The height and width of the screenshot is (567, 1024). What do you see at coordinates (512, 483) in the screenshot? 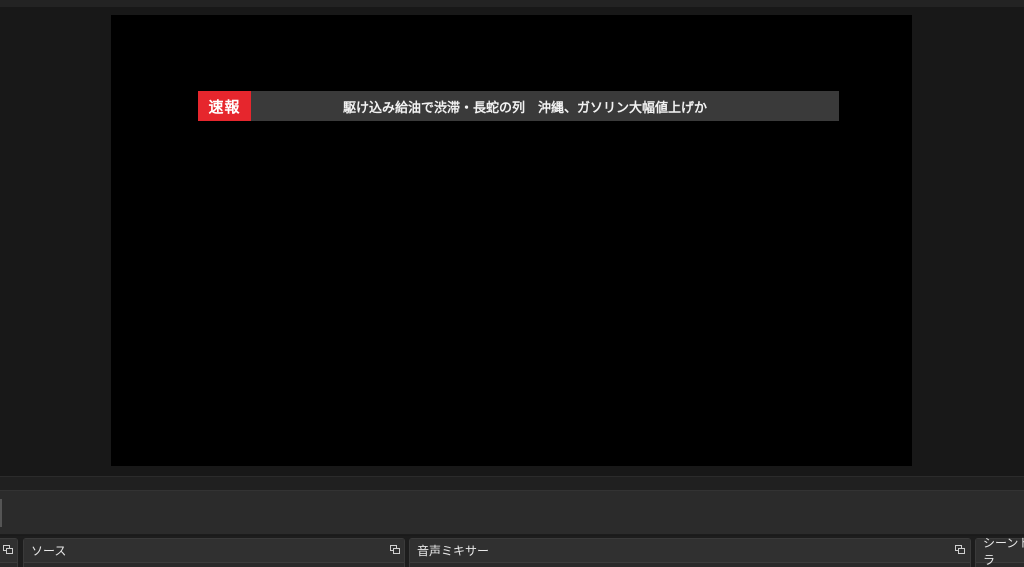
I see `preview-separator` at bounding box center [512, 483].